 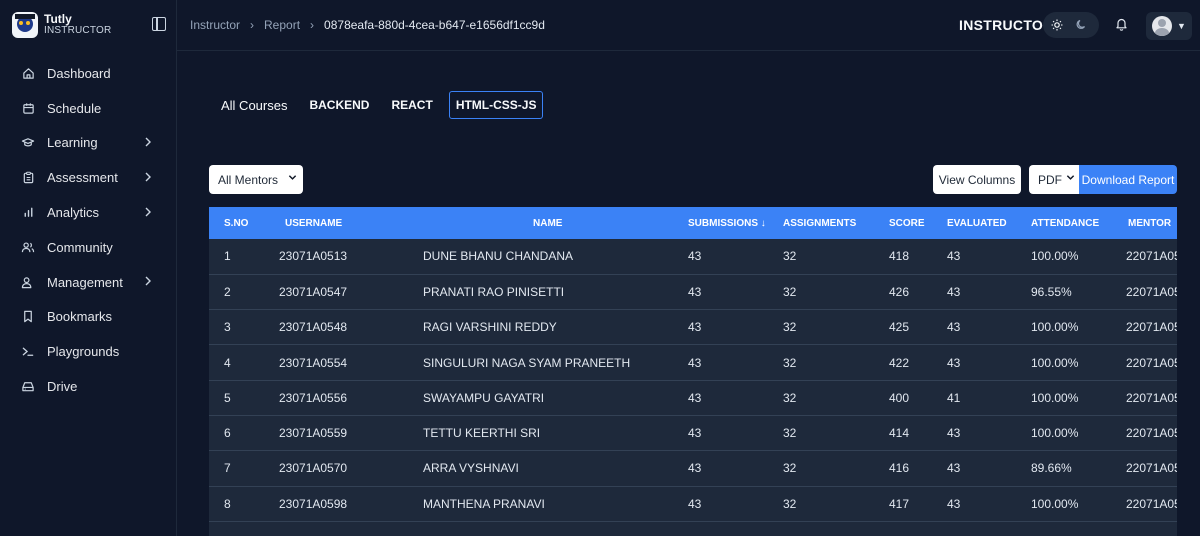 What do you see at coordinates (498, 256) in the screenshot?
I see `cell-name: DUNE BHANU CHANDANA` at bounding box center [498, 256].